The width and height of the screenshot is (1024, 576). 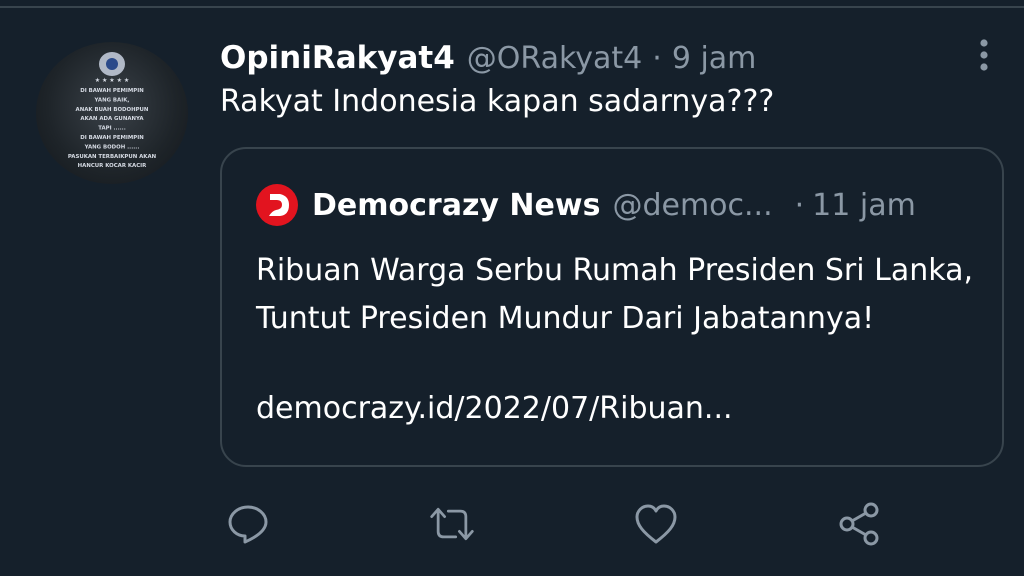 I want to click on author-handle: @ORakyat4, so click(x=554, y=58).